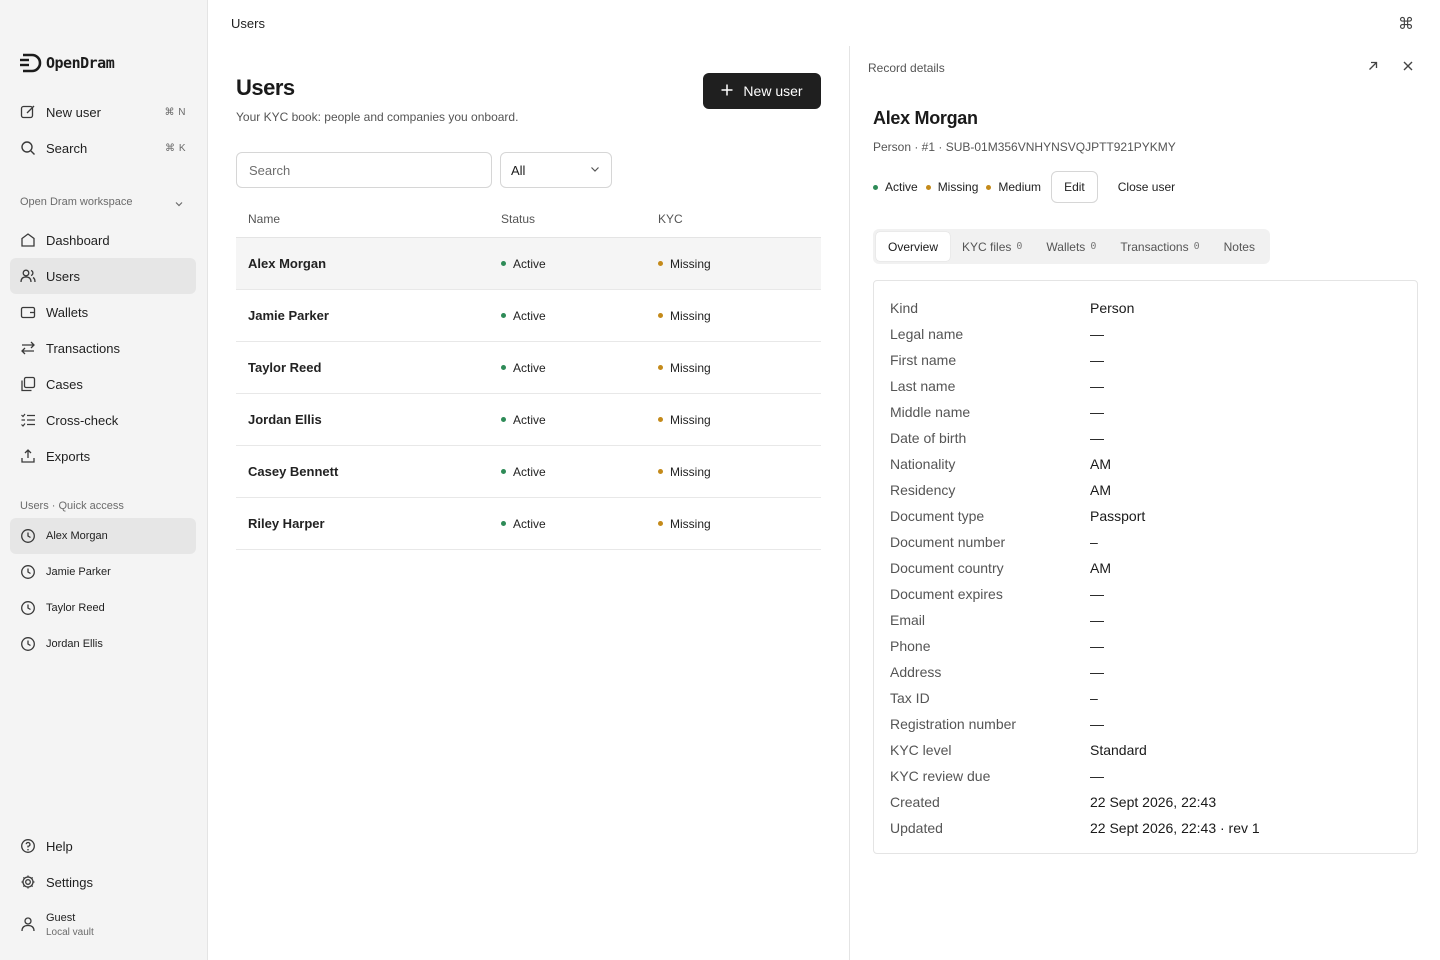  I want to click on quick-access-item: Taylor Reed, so click(103, 608).